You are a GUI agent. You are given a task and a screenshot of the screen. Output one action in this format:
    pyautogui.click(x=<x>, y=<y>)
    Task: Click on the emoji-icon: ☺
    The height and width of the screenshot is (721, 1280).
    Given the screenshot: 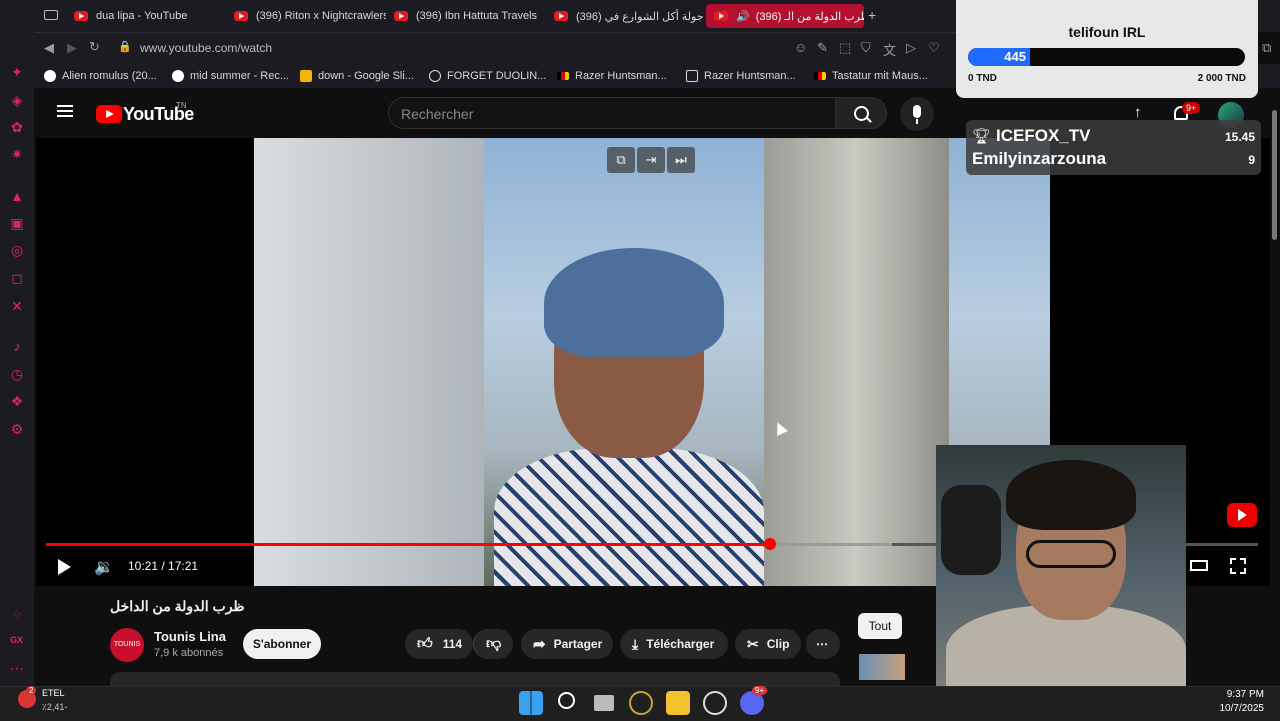 What is the action you would take?
    pyautogui.click(x=800, y=47)
    